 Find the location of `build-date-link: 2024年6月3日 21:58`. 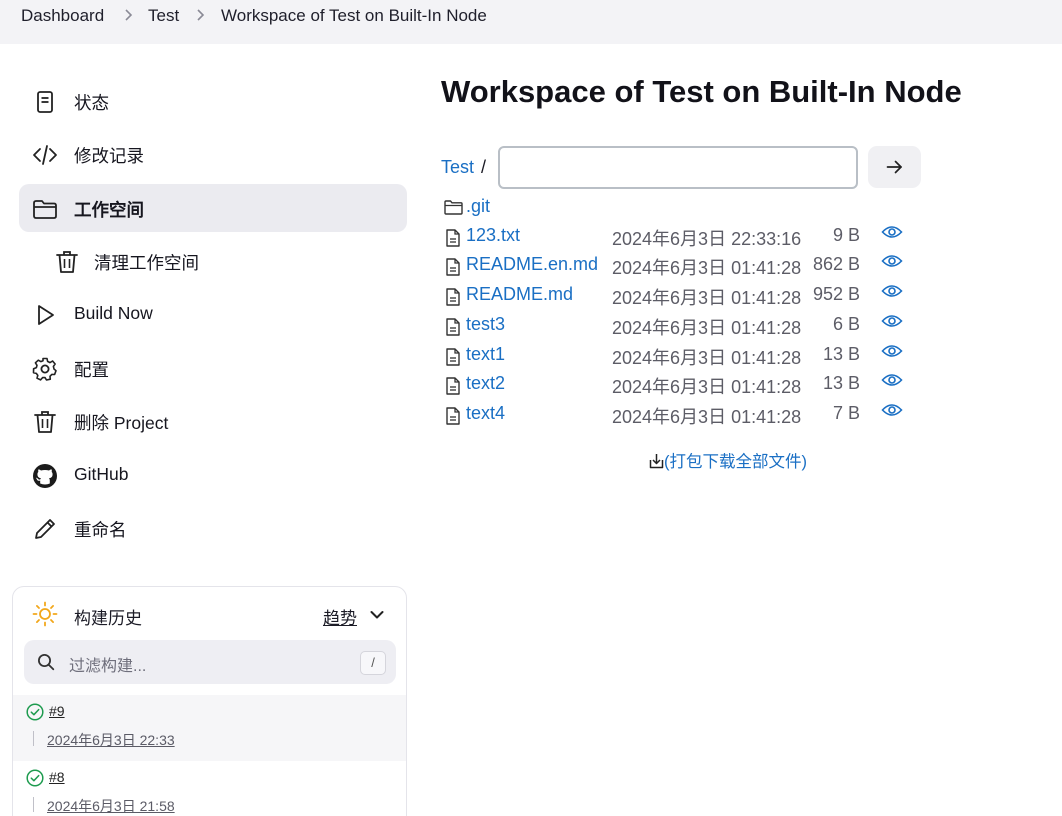

build-date-link: 2024年6月3日 21:58 is located at coordinates (111, 806).